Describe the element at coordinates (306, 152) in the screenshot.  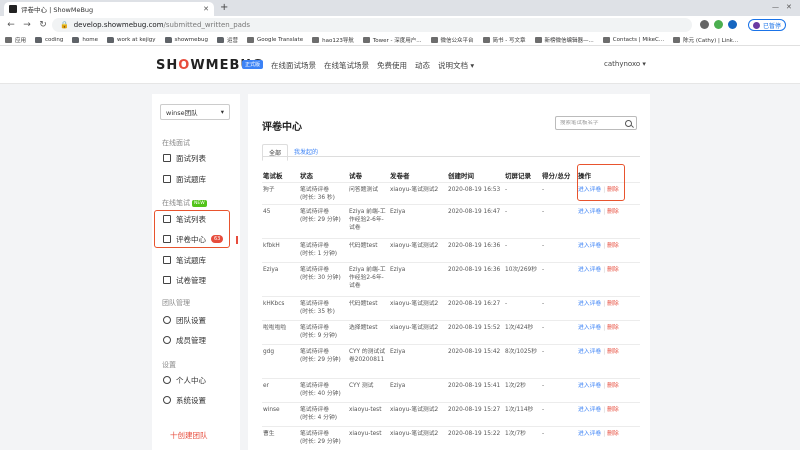
I see `tab-mine: 我发起的` at that location.